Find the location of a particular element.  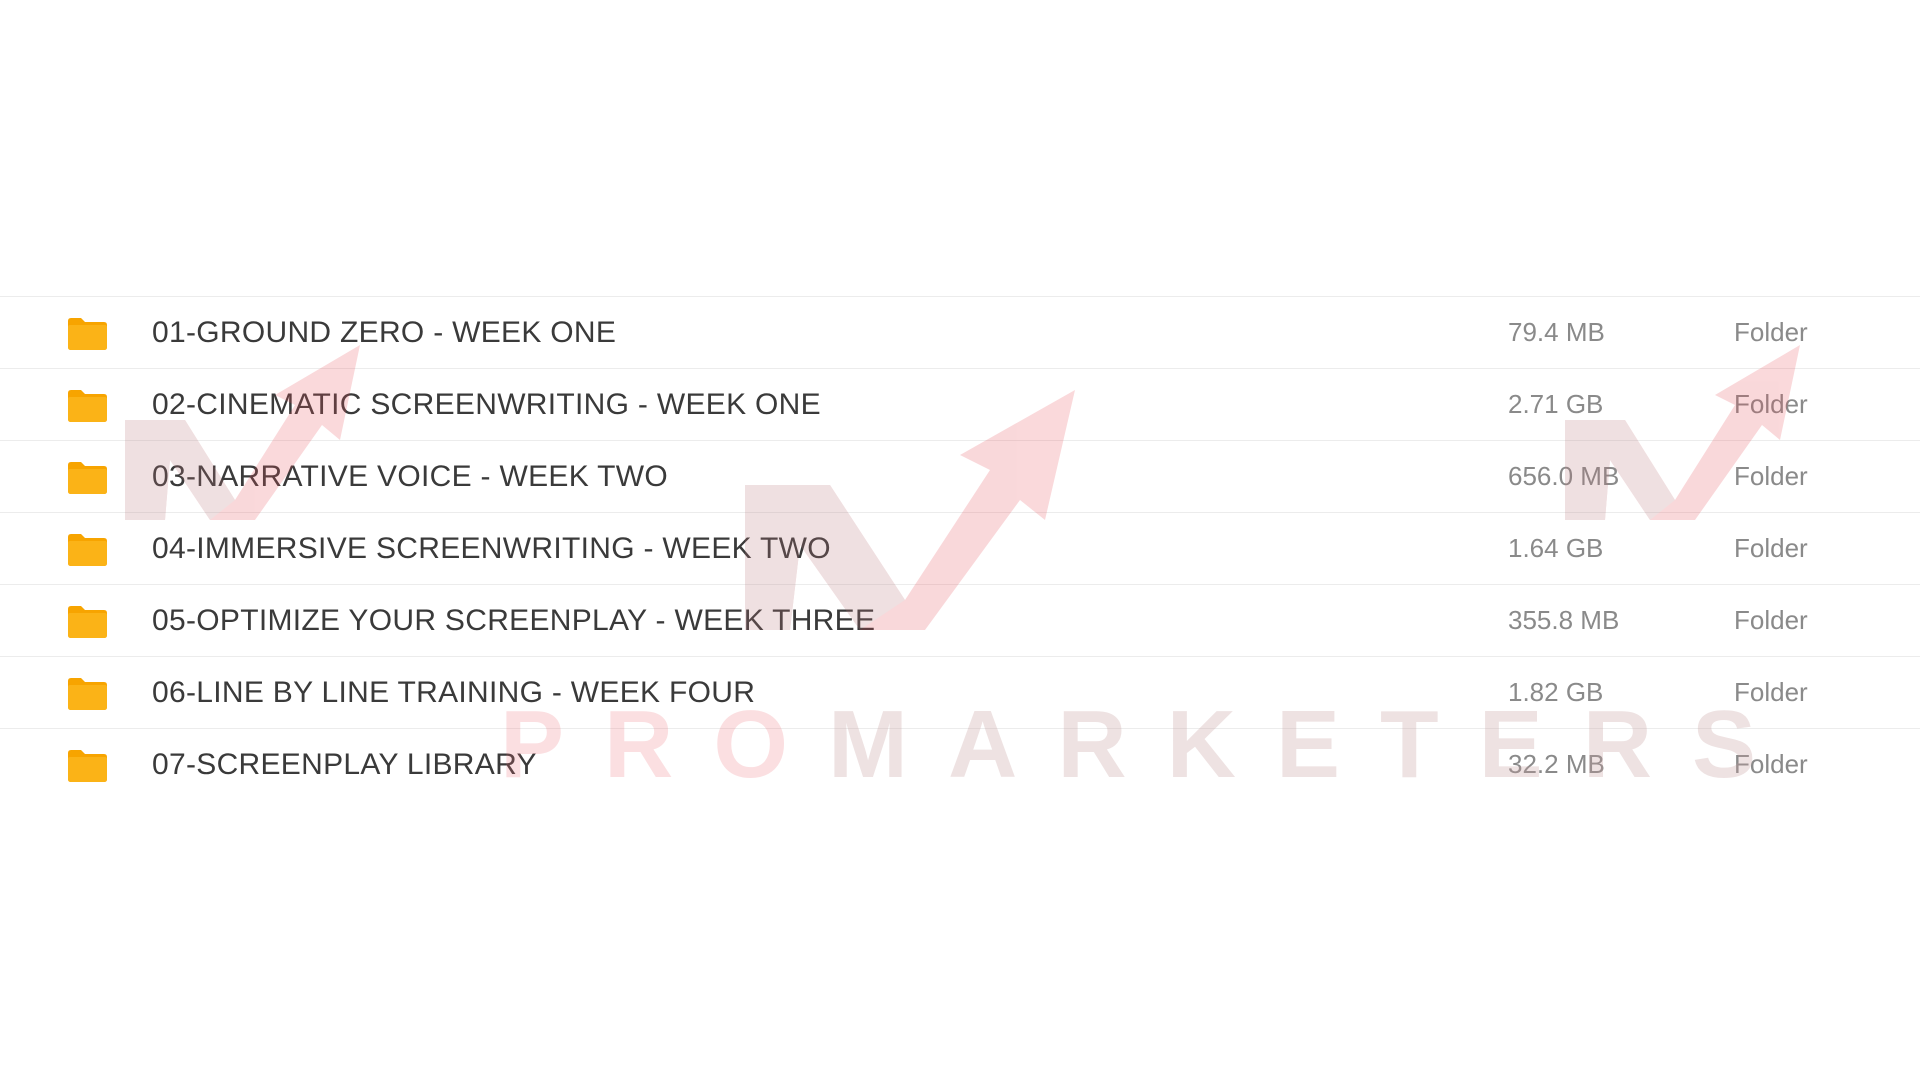

file-name: 07-SCREENPLAY LIBRARY is located at coordinates (344, 764).